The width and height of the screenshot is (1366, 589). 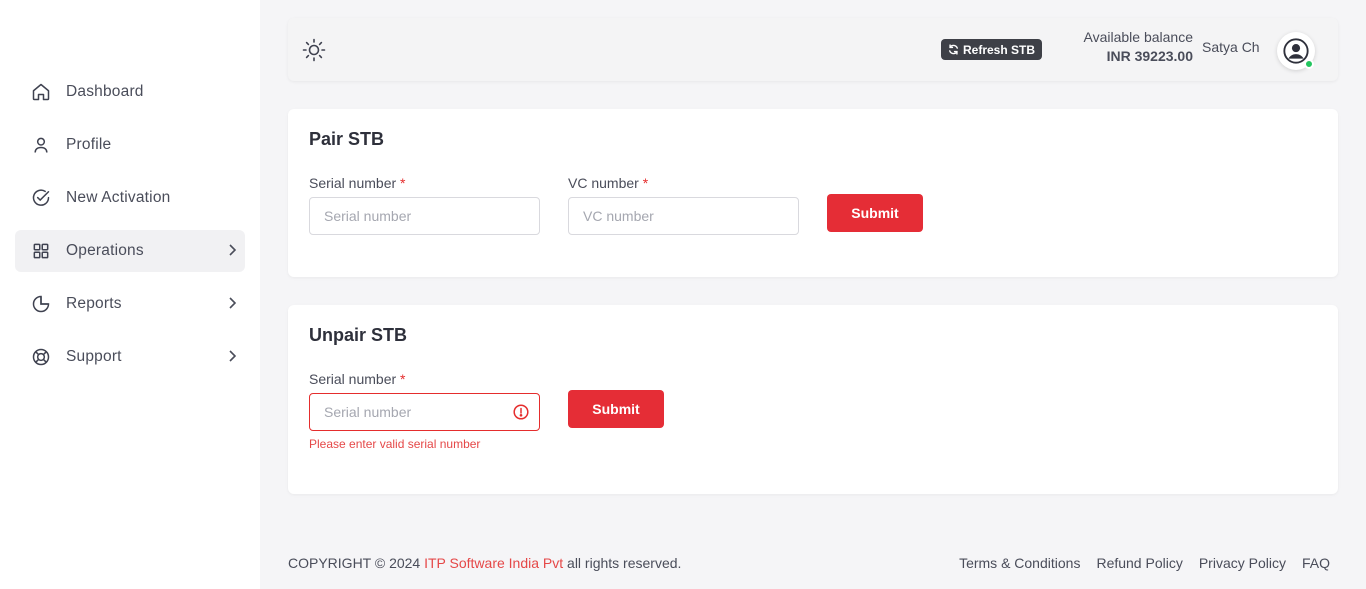 What do you see at coordinates (356, 563) in the screenshot?
I see `copyright-prefix: COPYRIGHT © 2024` at bounding box center [356, 563].